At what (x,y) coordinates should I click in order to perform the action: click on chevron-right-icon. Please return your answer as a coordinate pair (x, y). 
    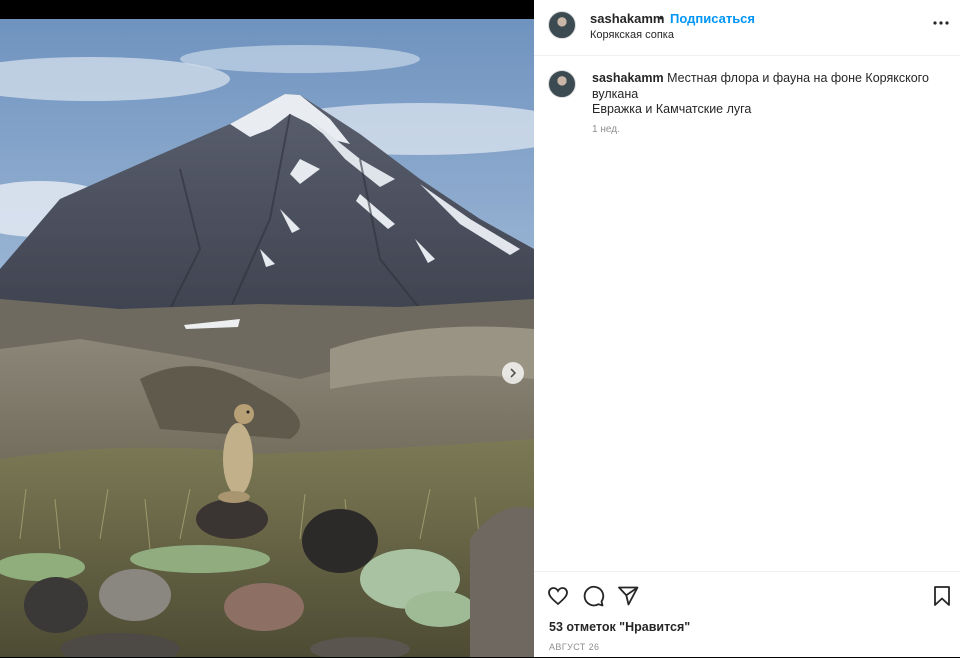
    Looking at the image, I should click on (513, 373).